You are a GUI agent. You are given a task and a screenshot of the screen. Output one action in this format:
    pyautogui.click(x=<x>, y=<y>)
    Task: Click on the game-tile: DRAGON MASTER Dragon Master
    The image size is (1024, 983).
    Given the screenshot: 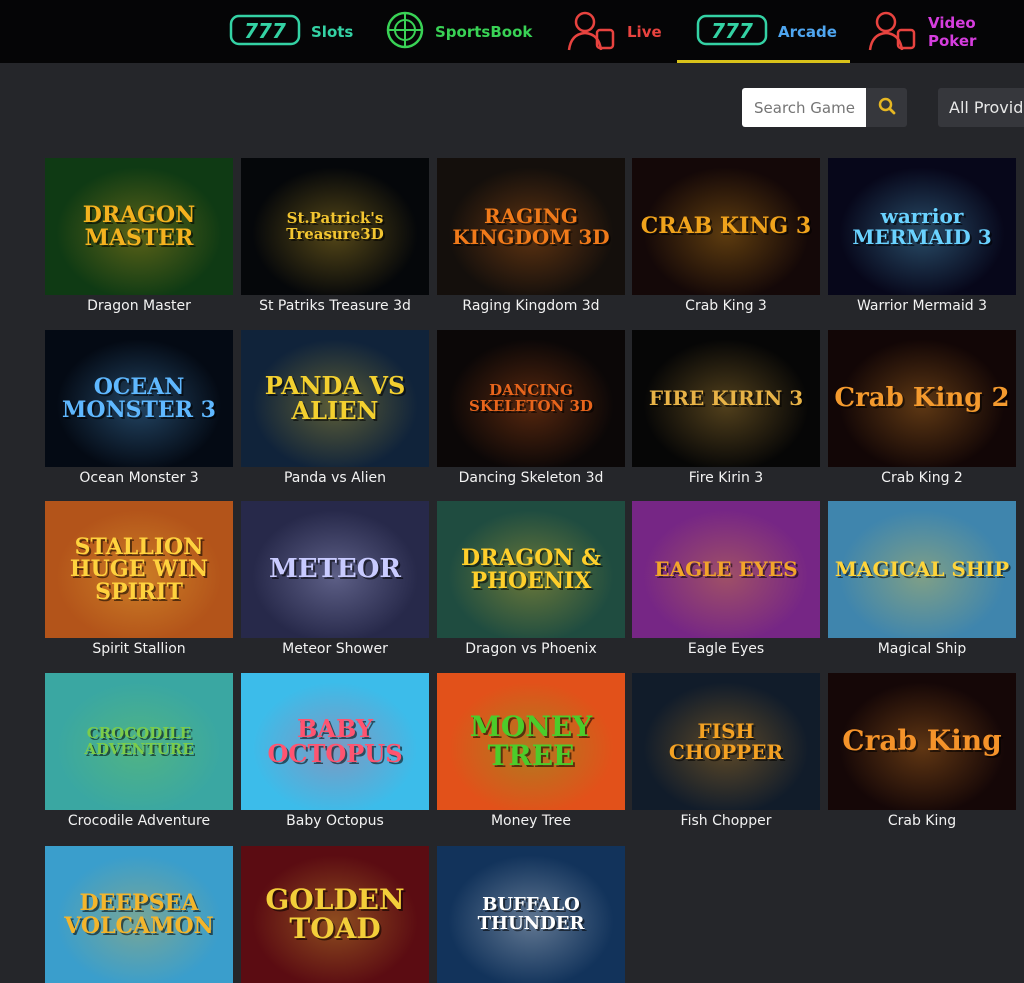 What is the action you would take?
    pyautogui.click(x=139, y=236)
    